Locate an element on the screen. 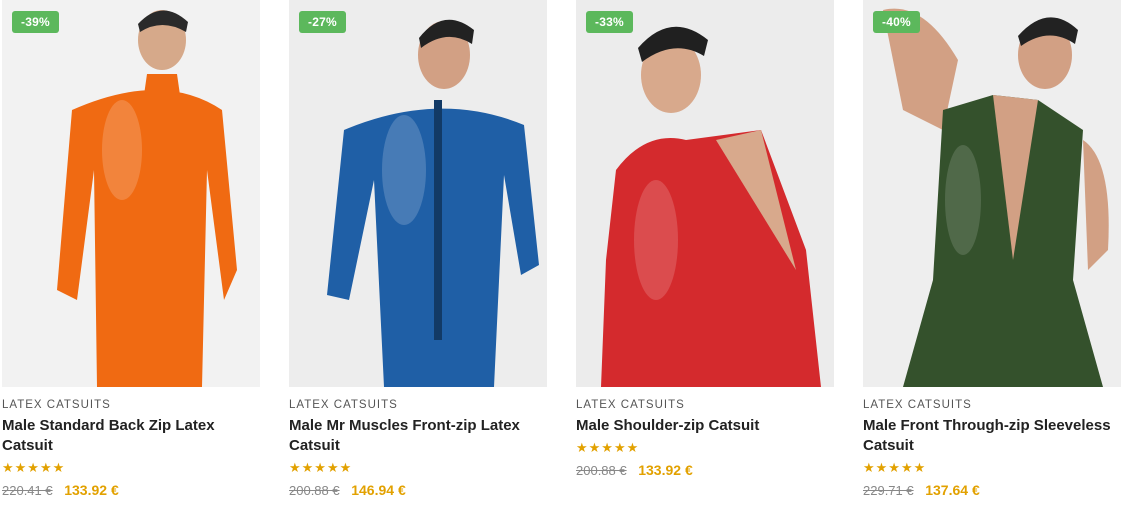 This screenshot has width=1131, height=509. price-row: 229.71 € 137.64 € is located at coordinates (992, 490).